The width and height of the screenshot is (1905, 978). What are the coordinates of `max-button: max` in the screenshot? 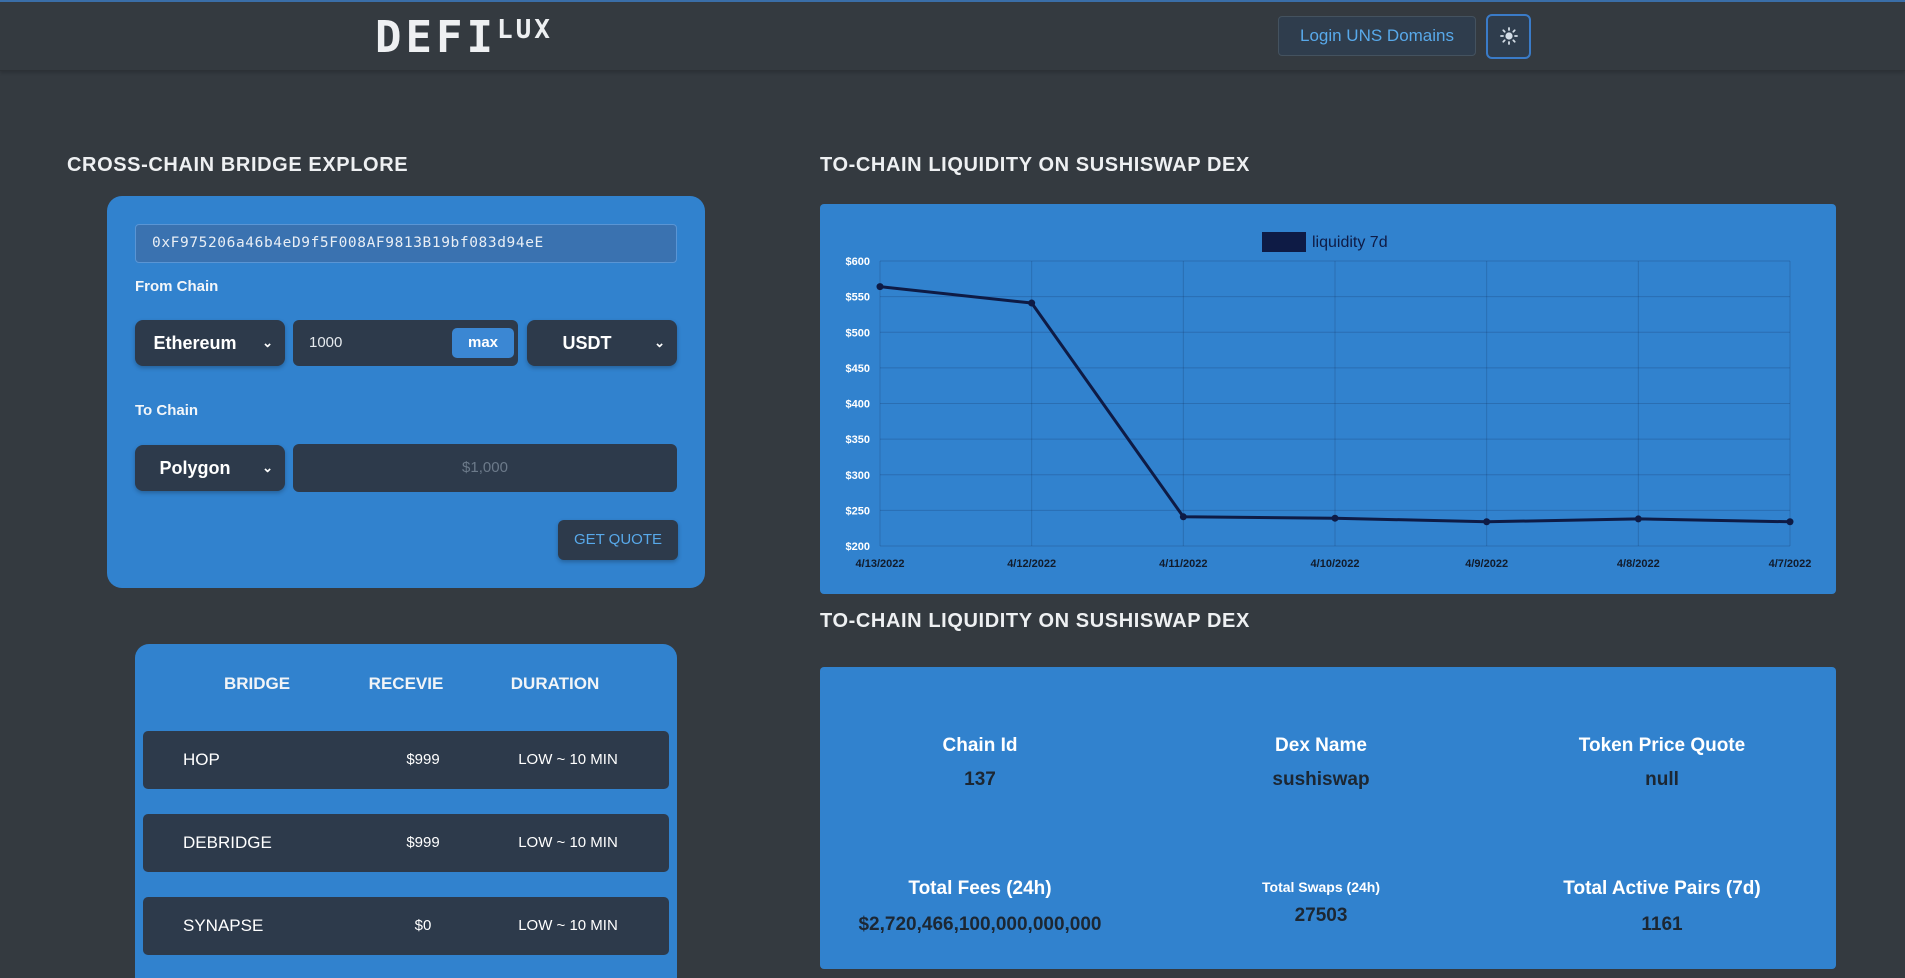 It's located at (483, 343).